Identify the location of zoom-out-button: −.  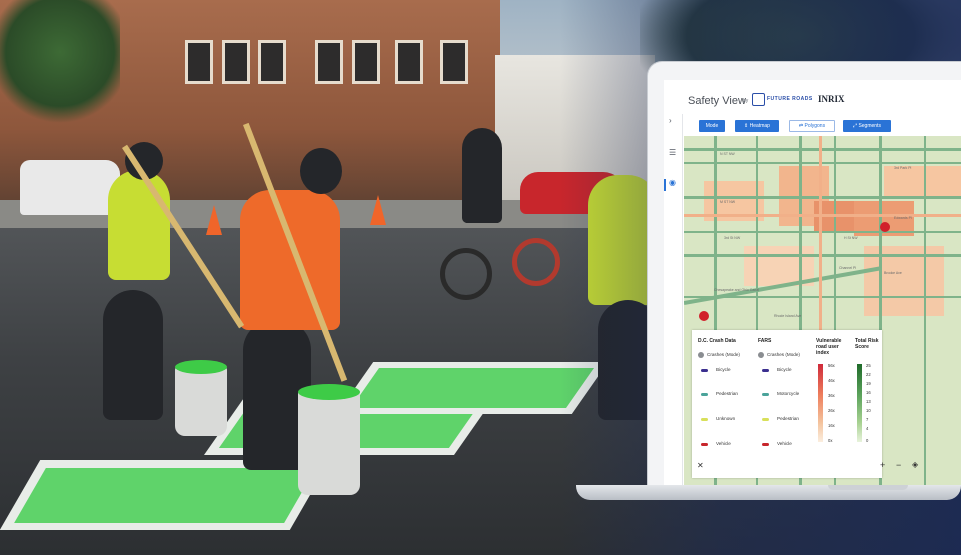
(898, 465).